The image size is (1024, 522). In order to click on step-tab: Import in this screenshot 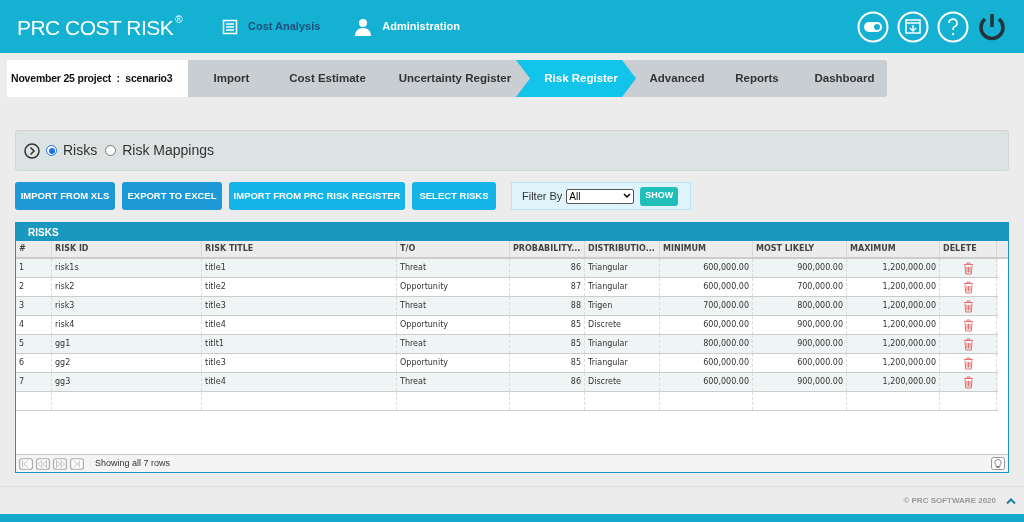, I will do `click(226, 78)`.